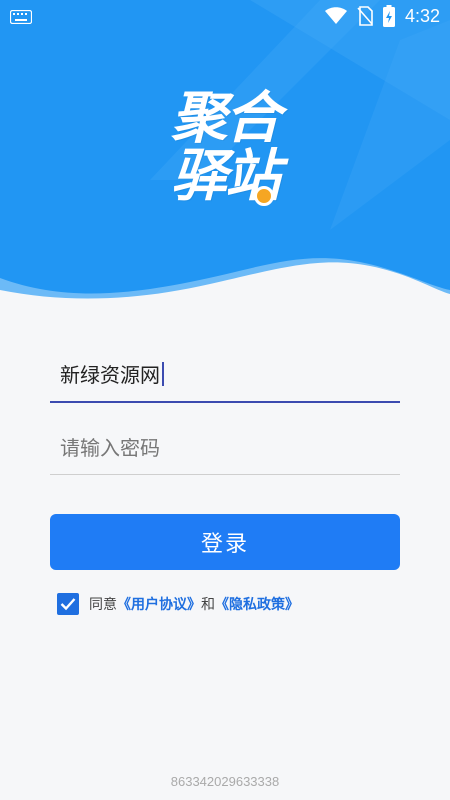 Image resolution: width=450 pixels, height=800 pixels. I want to click on app-logo: 聚合 驿站, so click(225, 148).